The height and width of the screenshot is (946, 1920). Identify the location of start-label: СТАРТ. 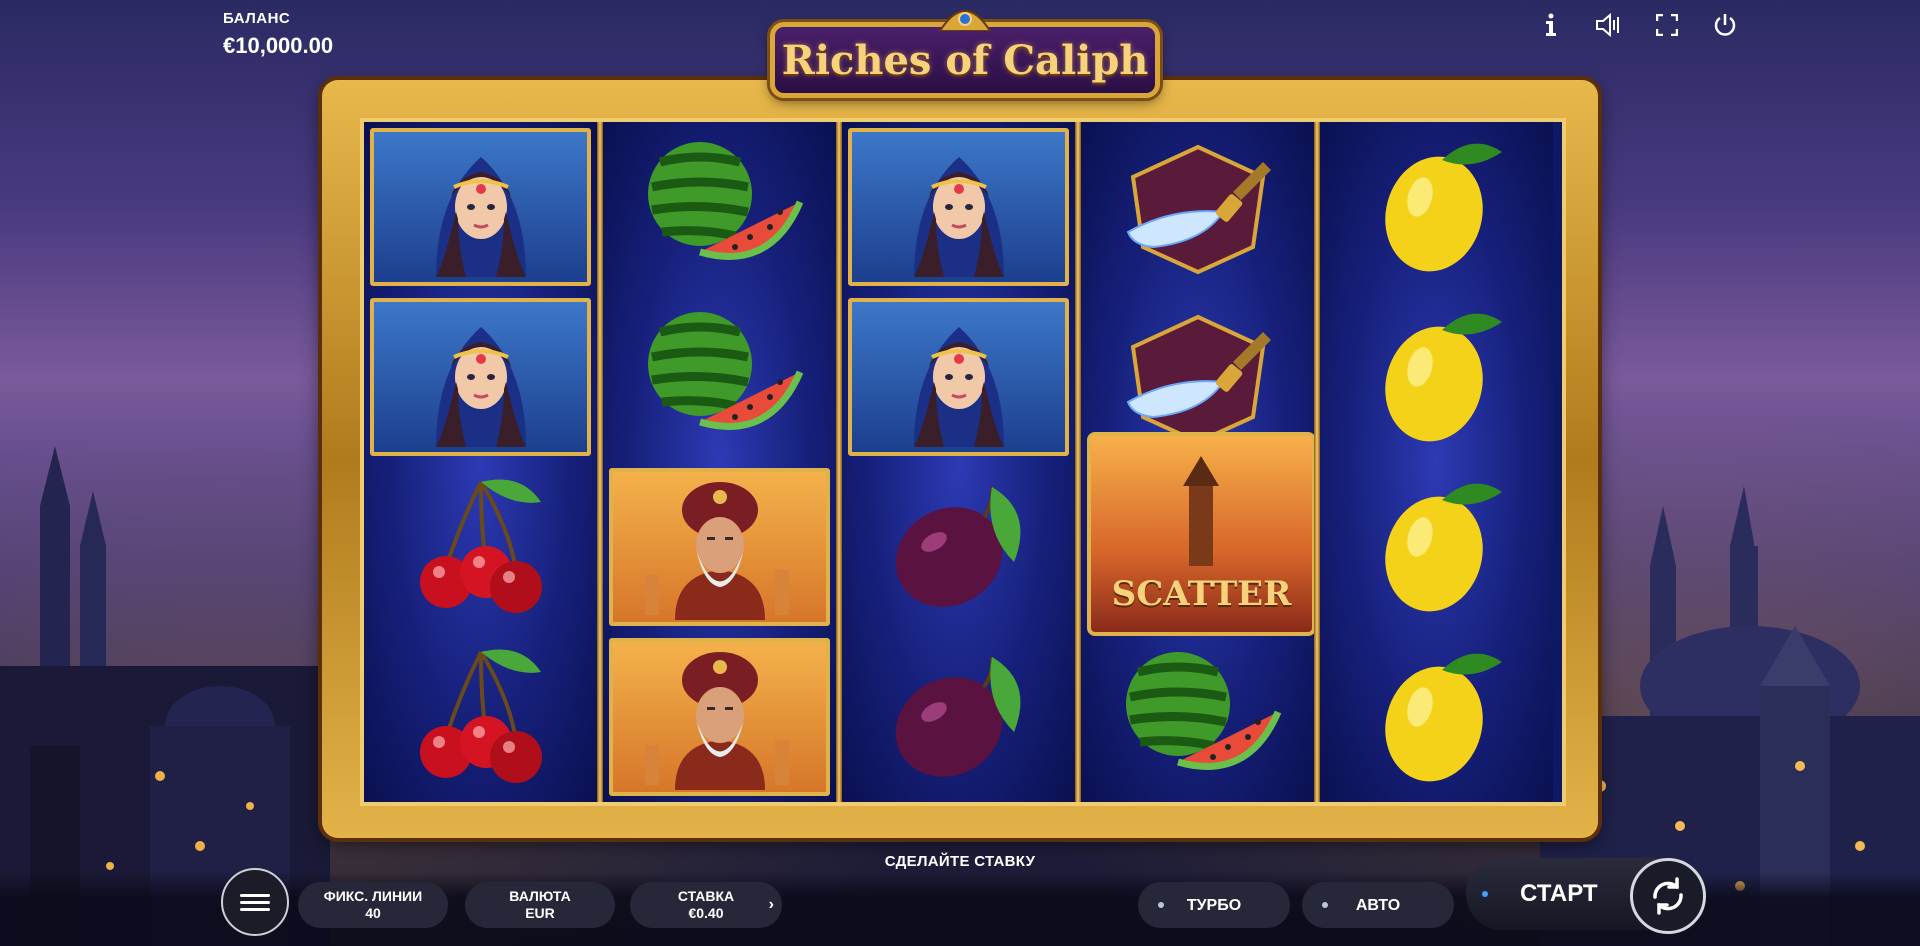
(1559, 893).